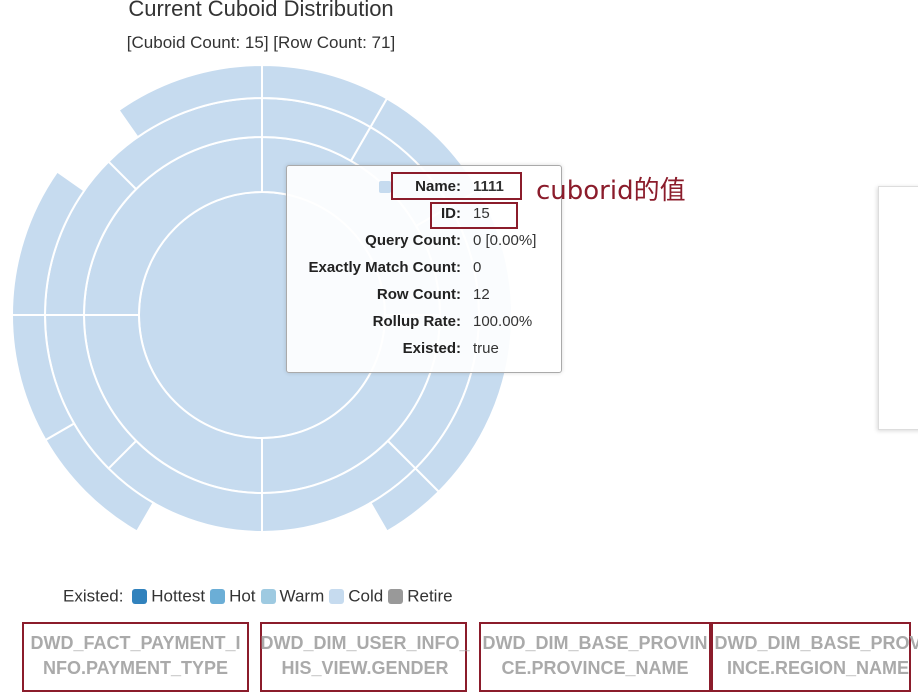 The width and height of the screenshot is (918, 693). Describe the element at coordinates (505, 240) in the screenshot. I see `tooltip-value: 0 [0.00%]` at that location.